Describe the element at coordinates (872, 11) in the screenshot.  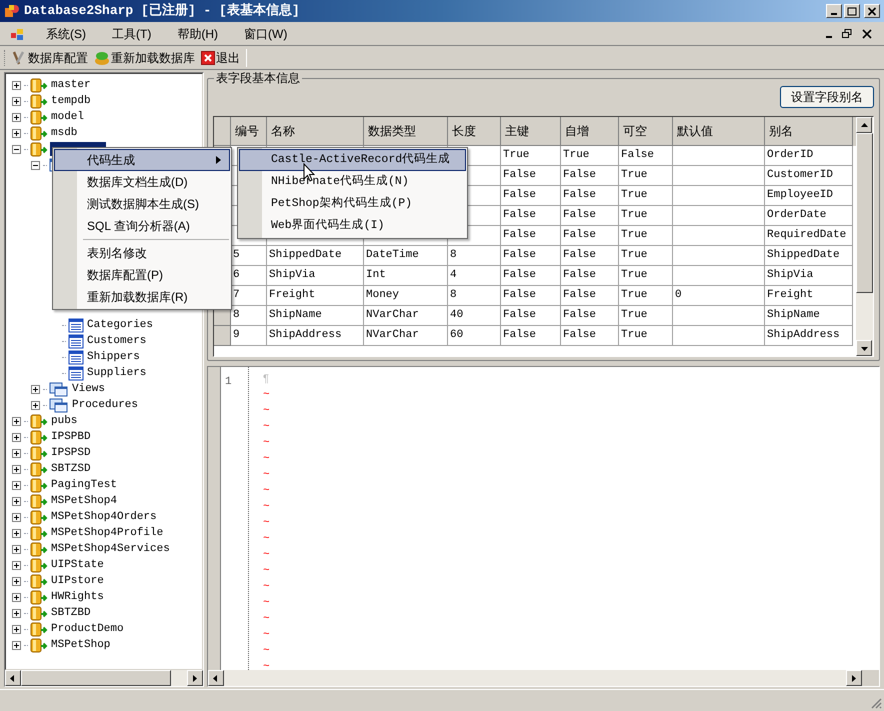
I see `close-button` at that location.